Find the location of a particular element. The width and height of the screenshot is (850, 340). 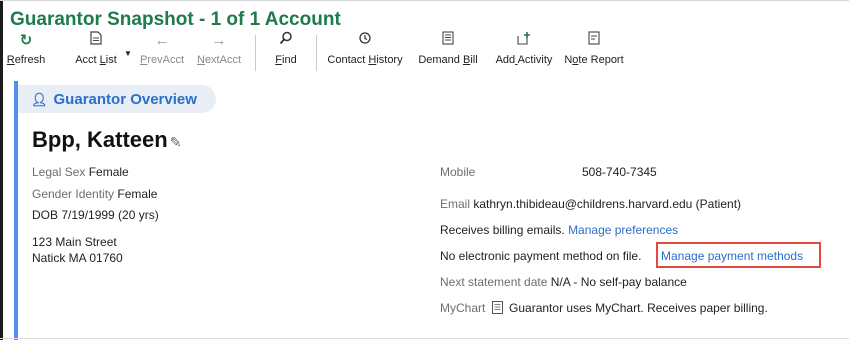

dob: DOB 7/19/1999 (20 yrs) is located at coordinates (95, 215).